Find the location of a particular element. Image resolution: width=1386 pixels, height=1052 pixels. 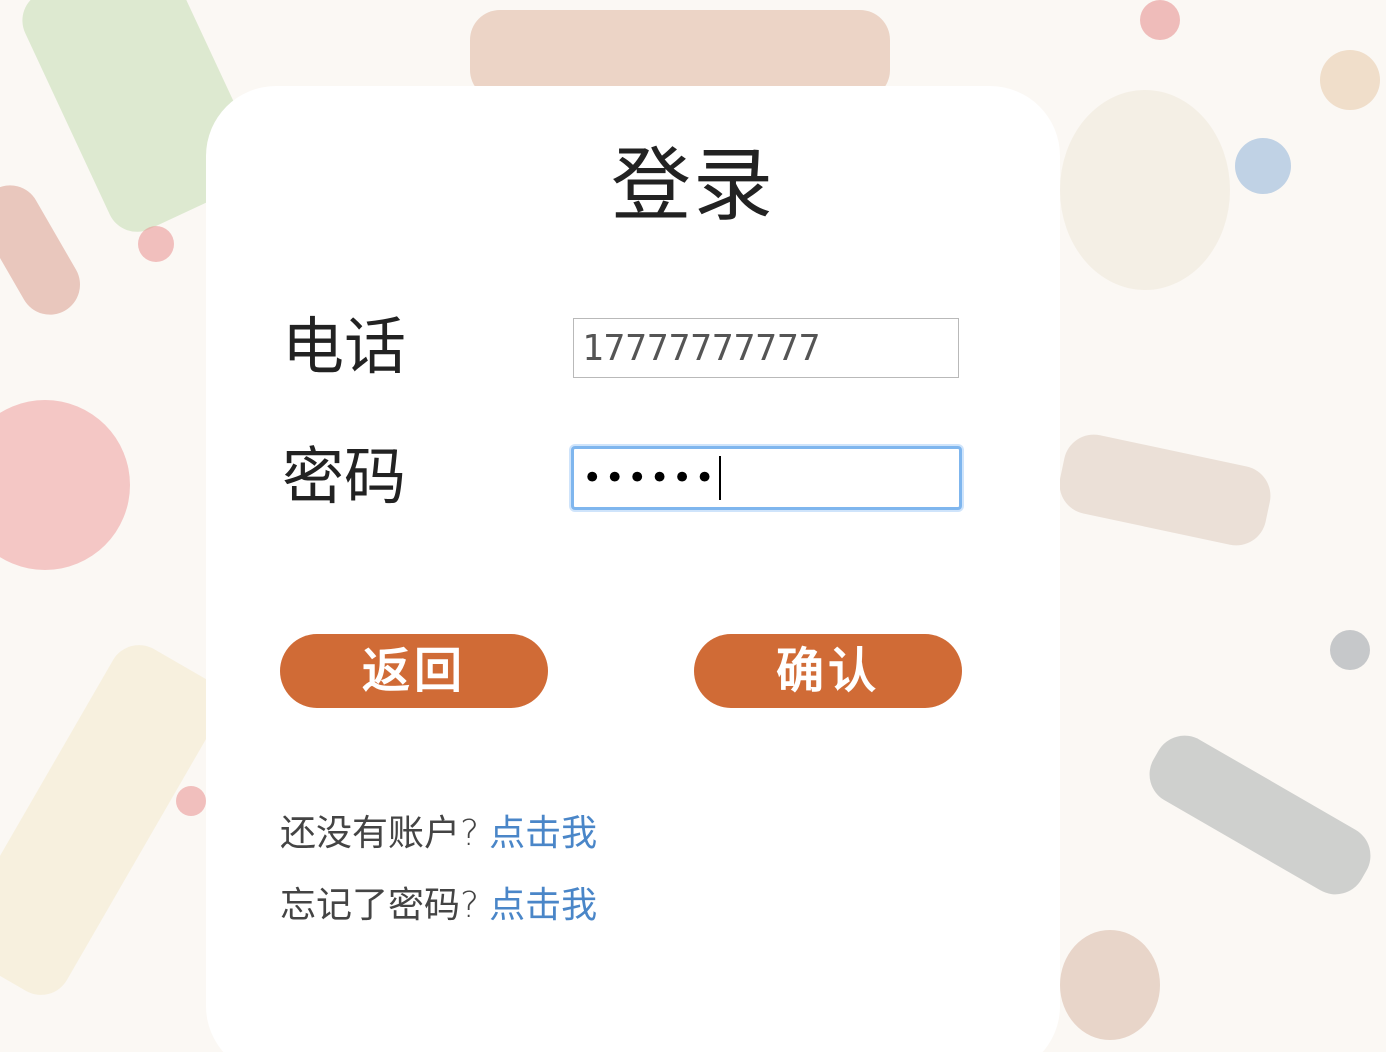

text-caret is located at coordinates (719, 478).